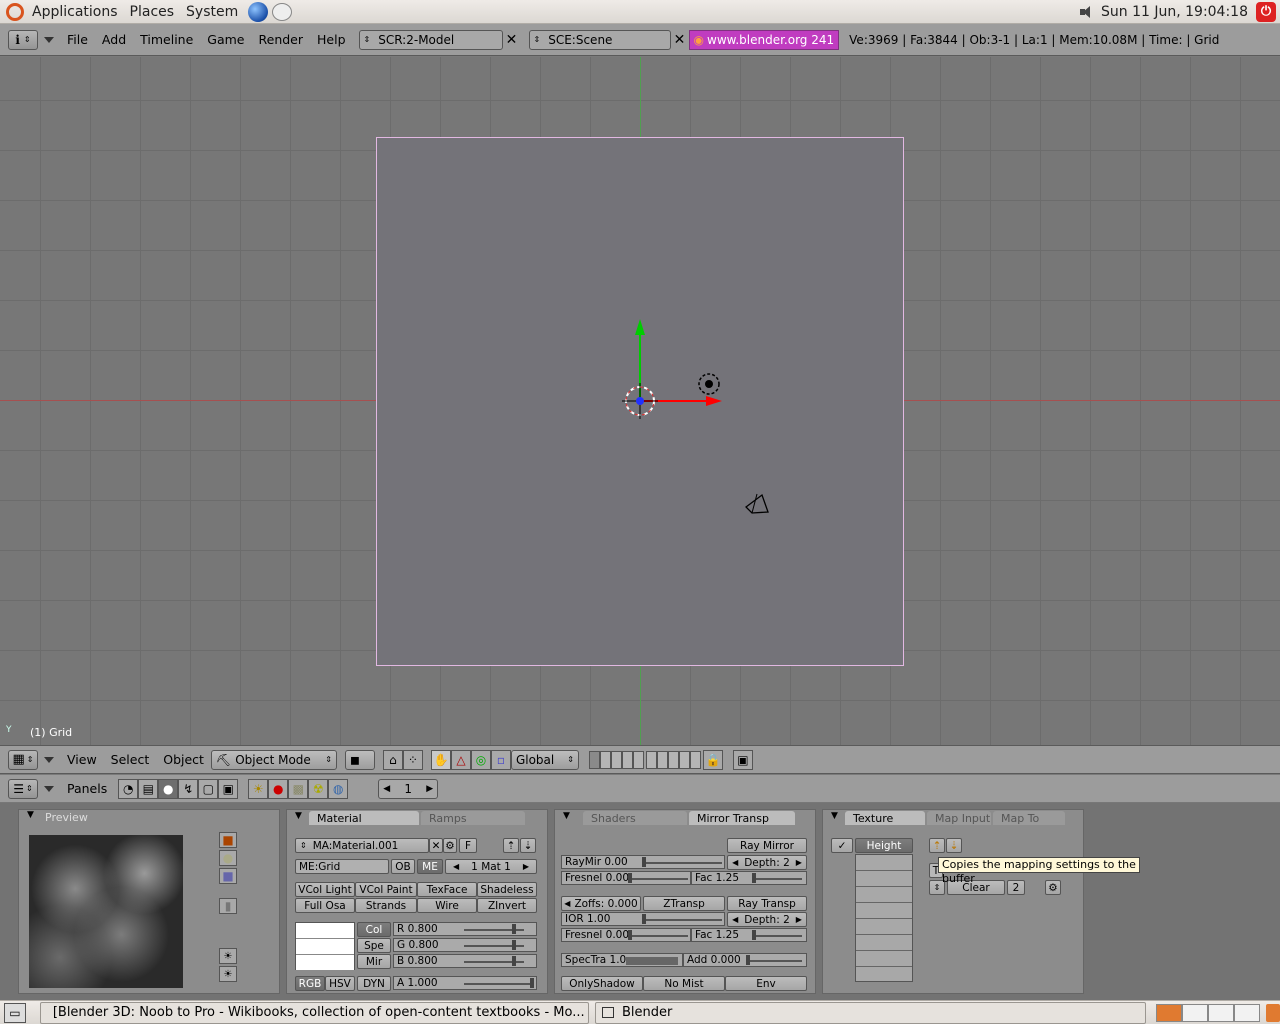 Image resolution: width=1280 pixels, height=1024 pixels. I want to click on taskbar-blender-window: Blender, so click(870, 1012).